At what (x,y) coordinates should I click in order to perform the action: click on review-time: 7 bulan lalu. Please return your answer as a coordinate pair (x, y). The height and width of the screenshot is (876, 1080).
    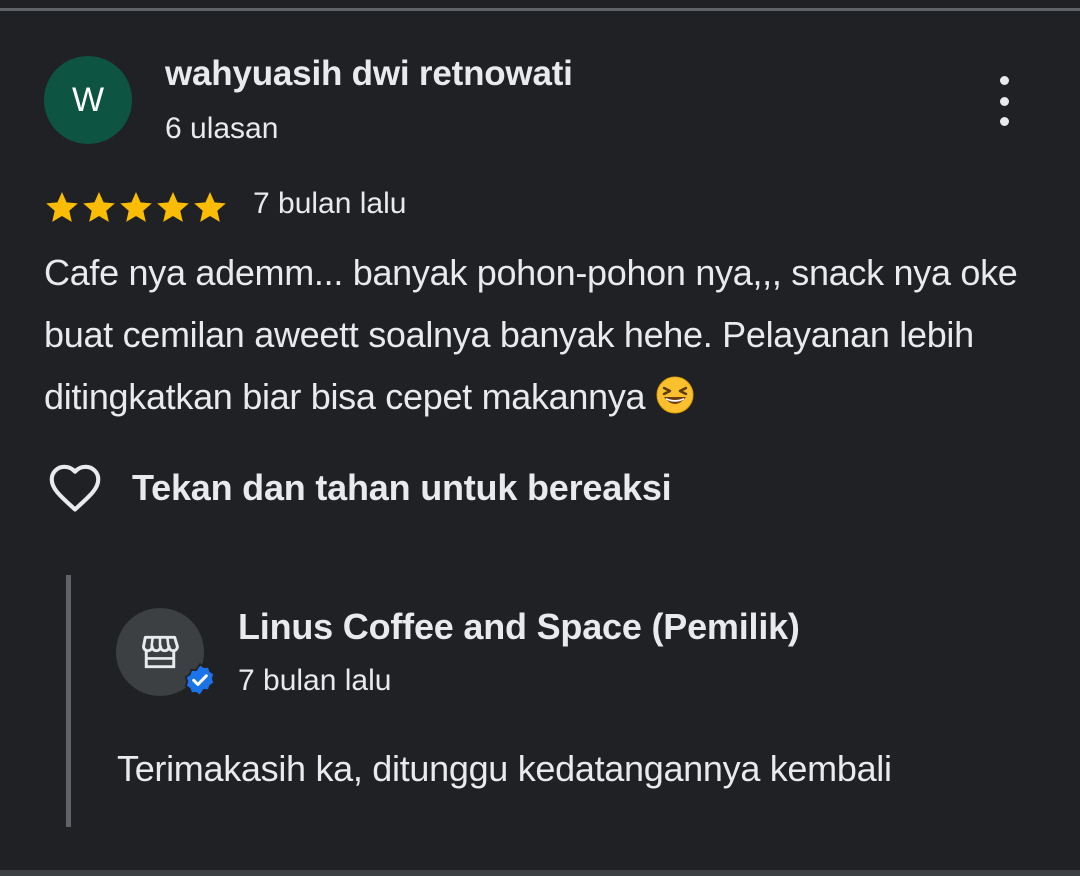
    Looking at the image, I should click on (330, 203).